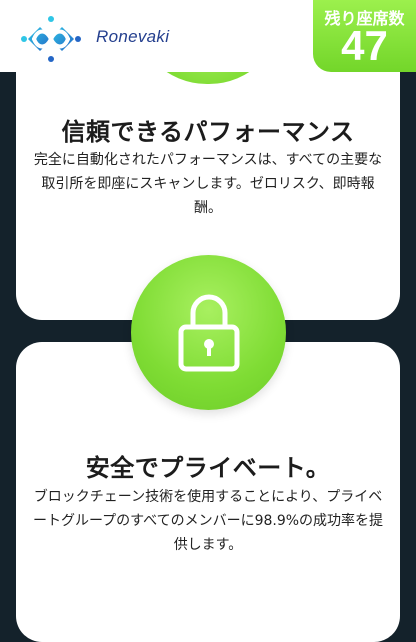 The height and width of the screenshot is (642, 416). I want to click on seats-remaining-badge: 残り座席数 47, so click(364, 36).